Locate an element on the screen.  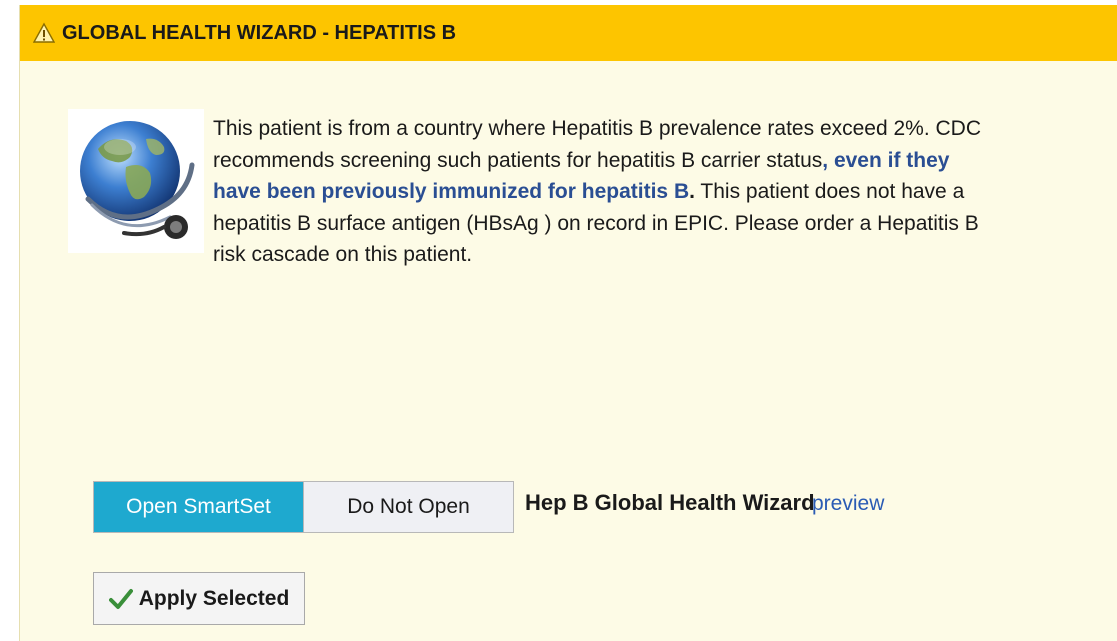
warning-triangle-icon is located at coordinates (44, 32).